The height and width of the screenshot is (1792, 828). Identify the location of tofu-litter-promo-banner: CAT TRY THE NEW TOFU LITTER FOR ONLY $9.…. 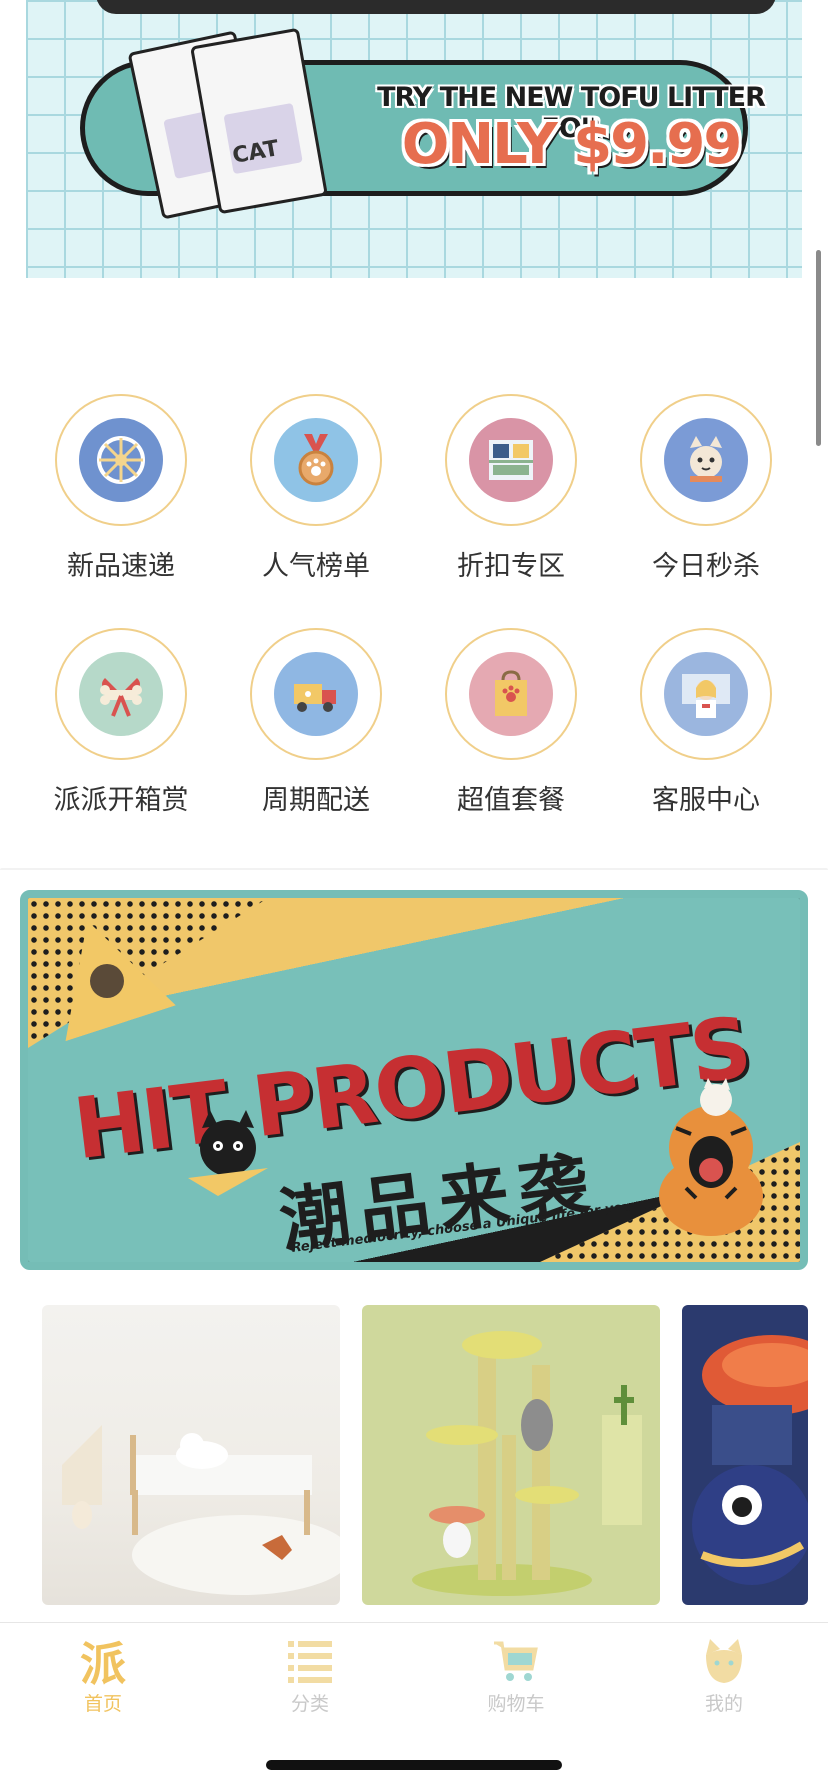
(414, 139).